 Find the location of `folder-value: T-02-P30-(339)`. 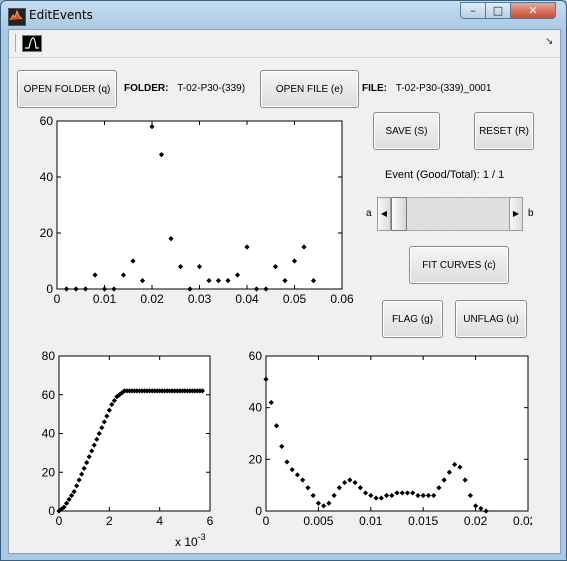

folder-value: T-02-P30-(339) is located at coordinates (211, 88).